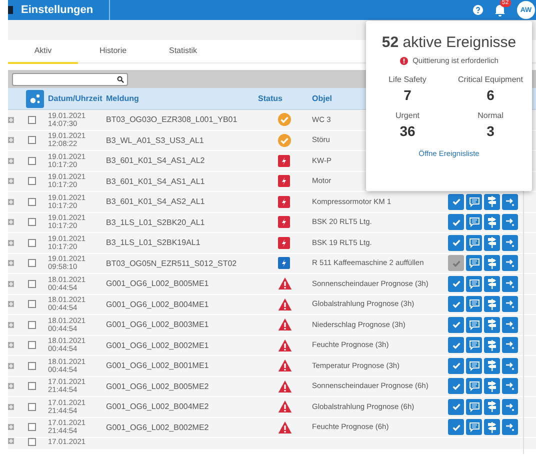  Describe the element at coordinates (490, 79) in the screenshot. I see `category-label: Critical Equipment` at that location.